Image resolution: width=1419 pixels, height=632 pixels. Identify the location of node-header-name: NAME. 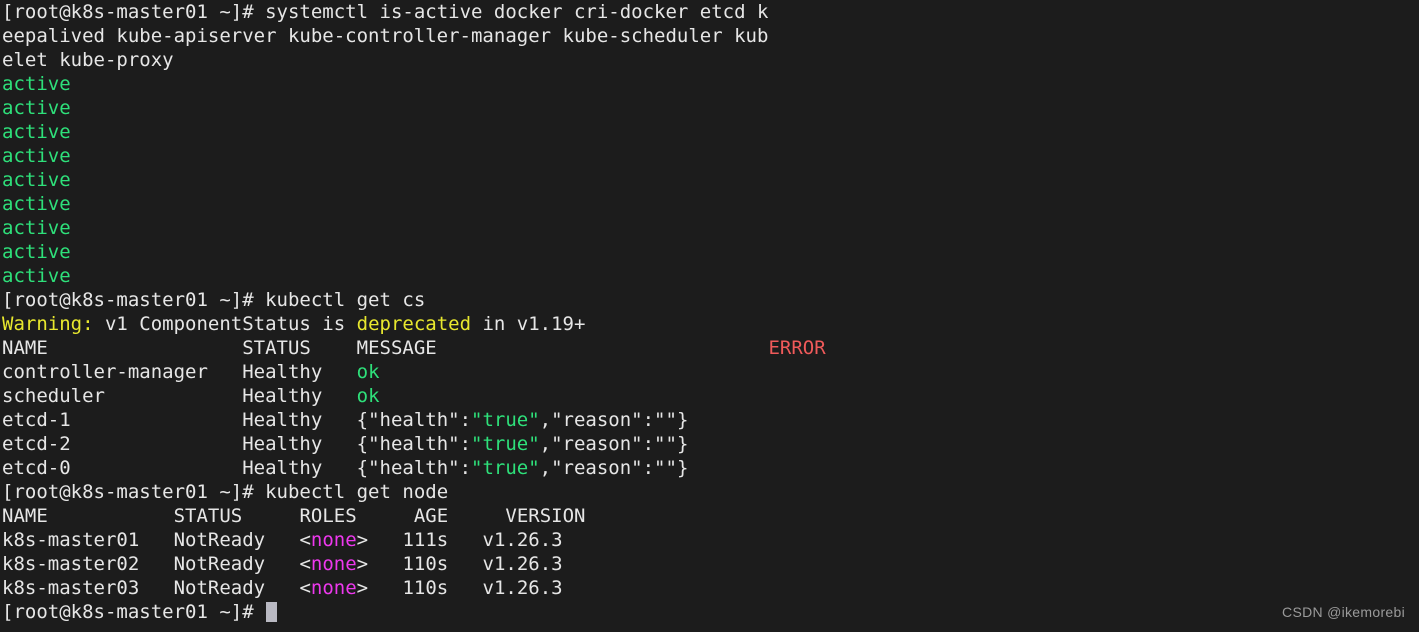
(25, 516).